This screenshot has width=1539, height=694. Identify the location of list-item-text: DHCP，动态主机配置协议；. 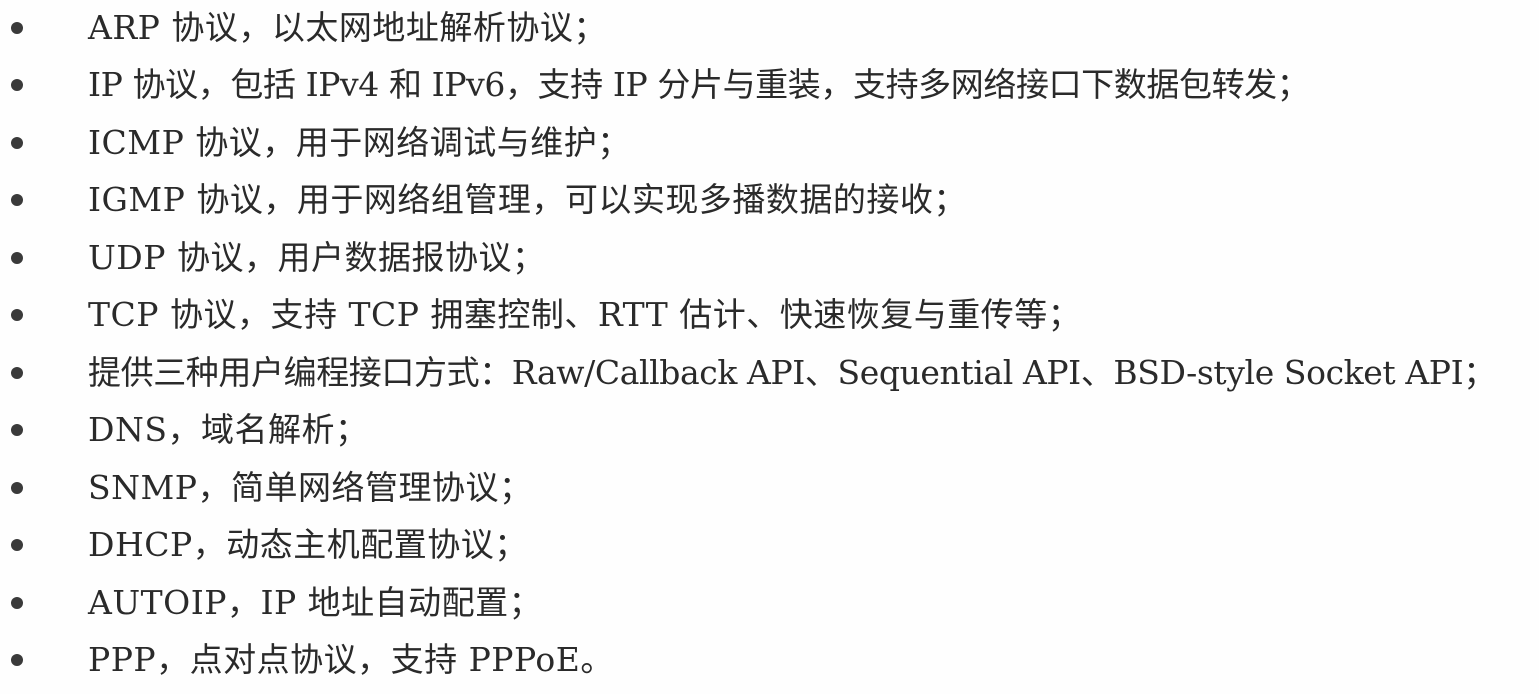
(308, 544).